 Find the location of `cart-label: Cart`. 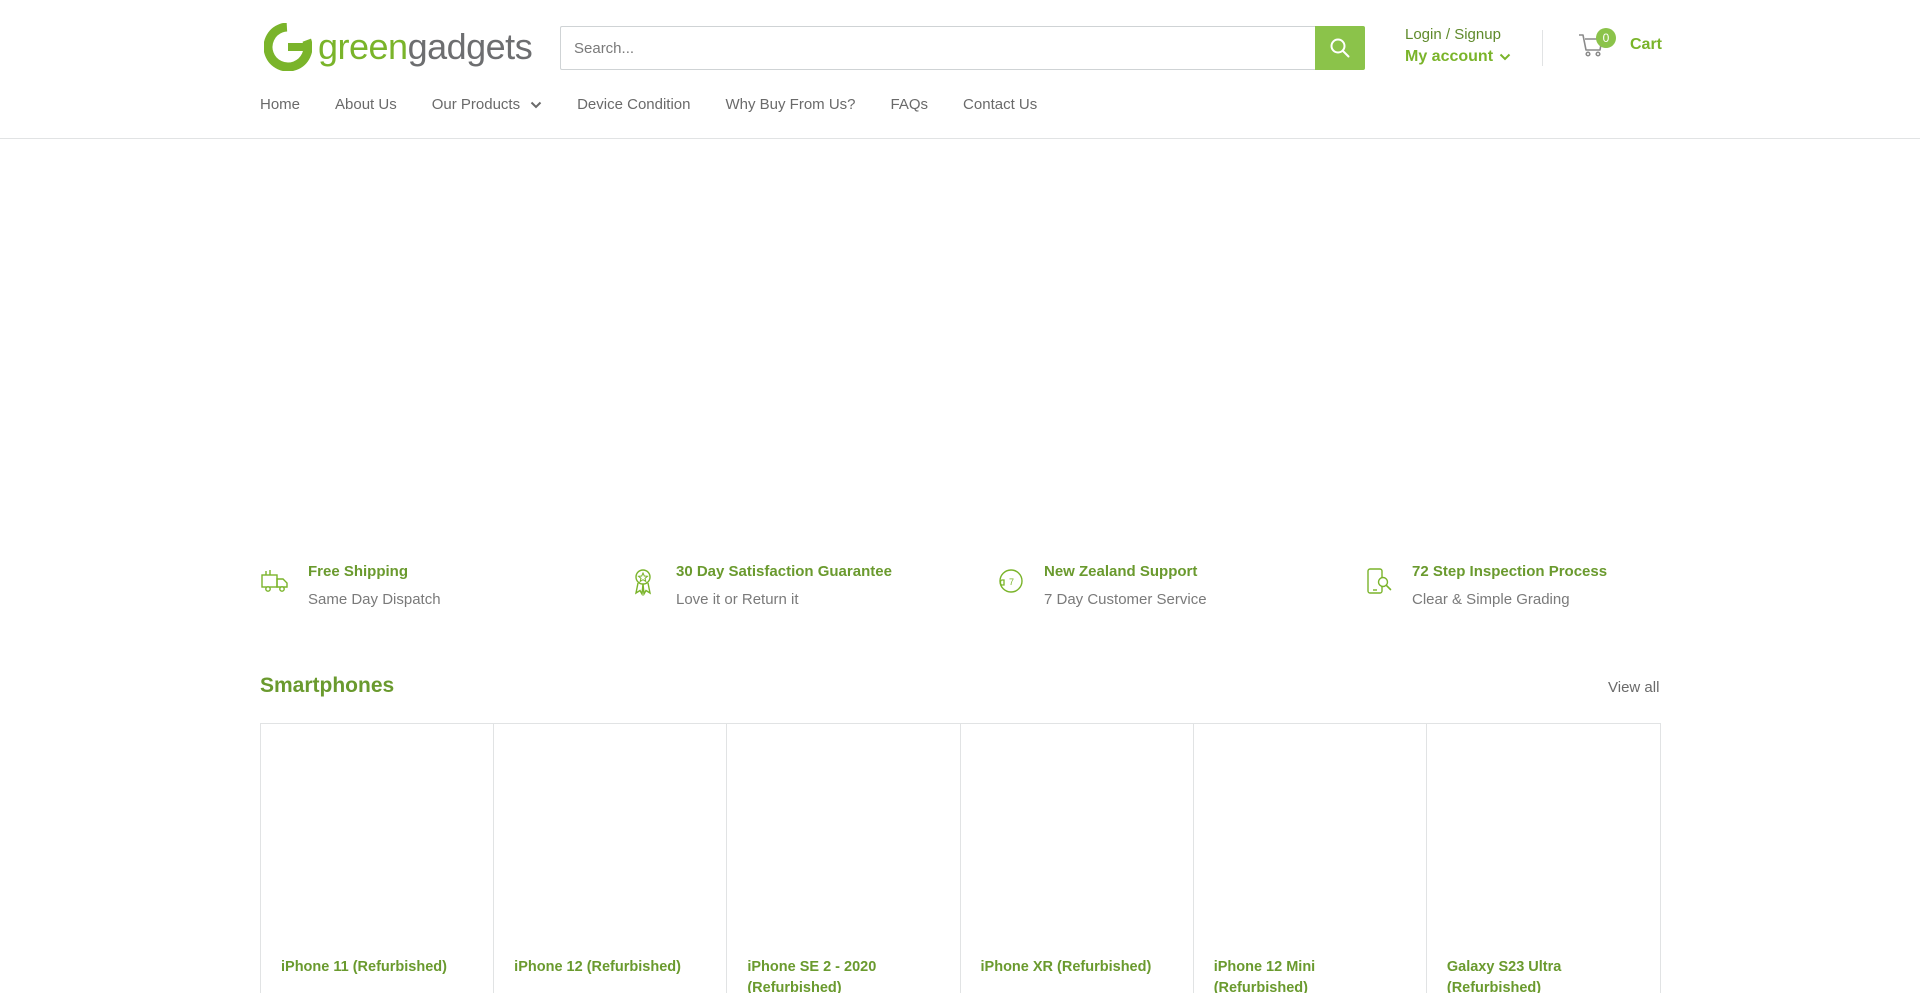

cart-label: Cart is located at coordinates (1646, 44).